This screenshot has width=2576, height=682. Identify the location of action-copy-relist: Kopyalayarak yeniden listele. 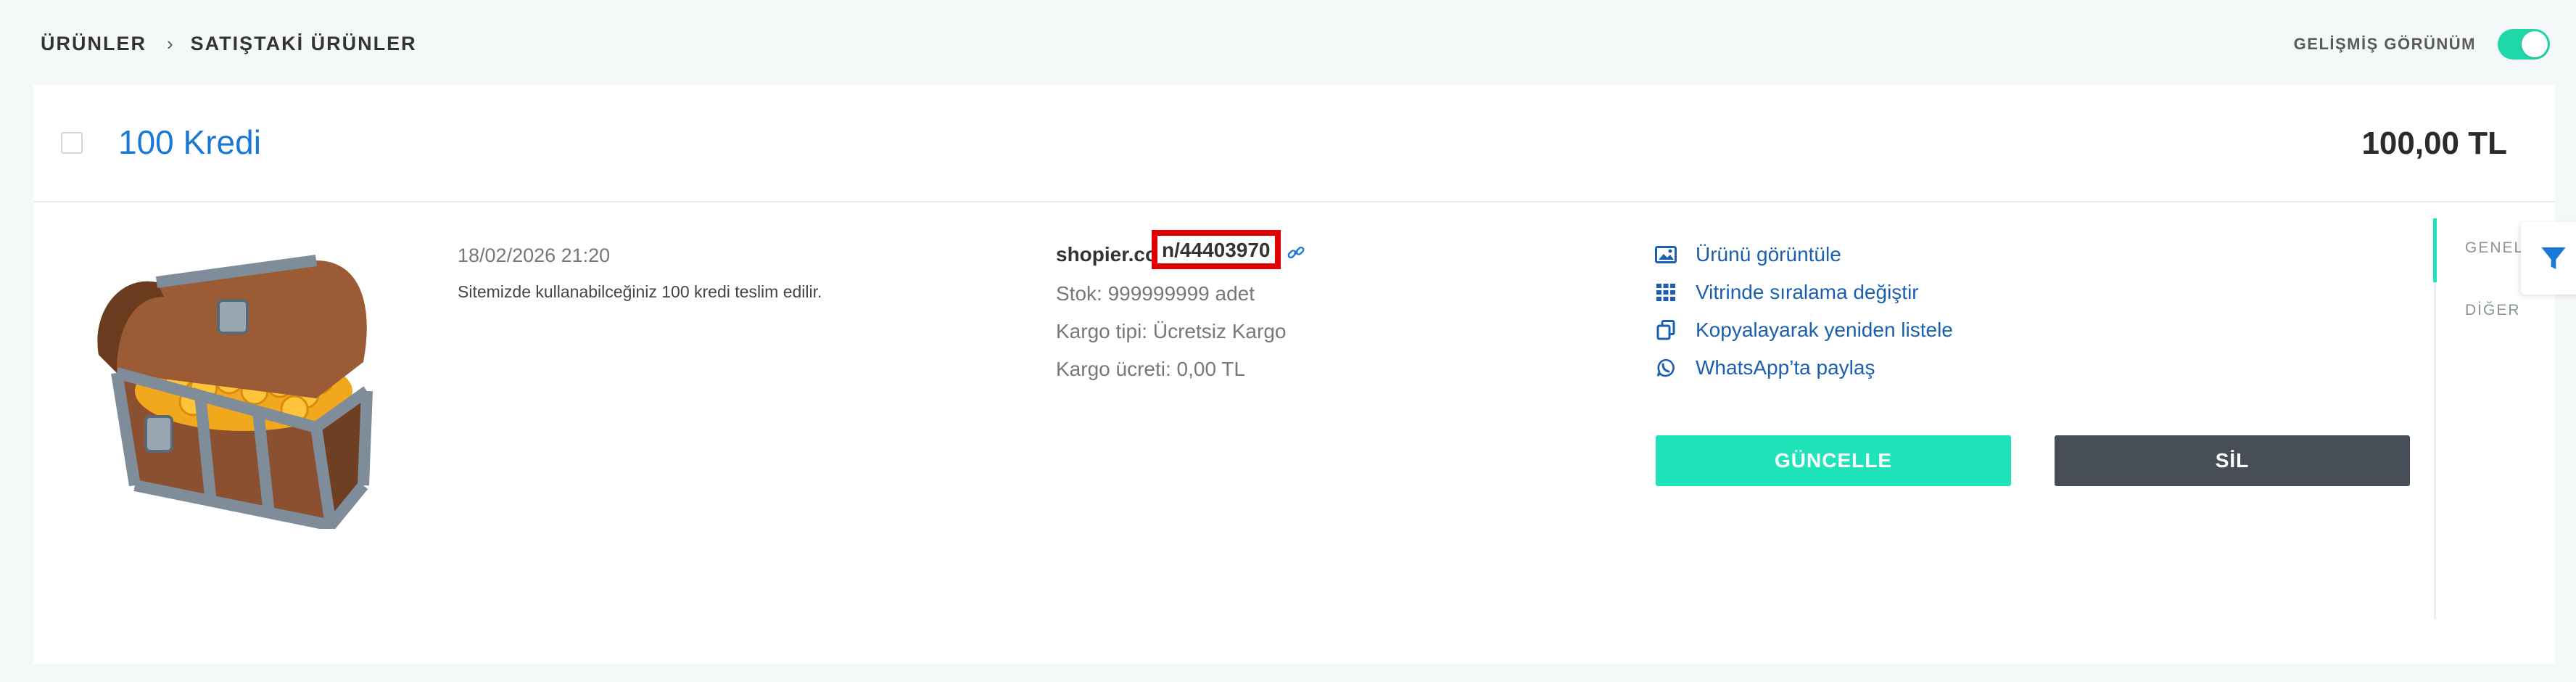
(1804, 330).